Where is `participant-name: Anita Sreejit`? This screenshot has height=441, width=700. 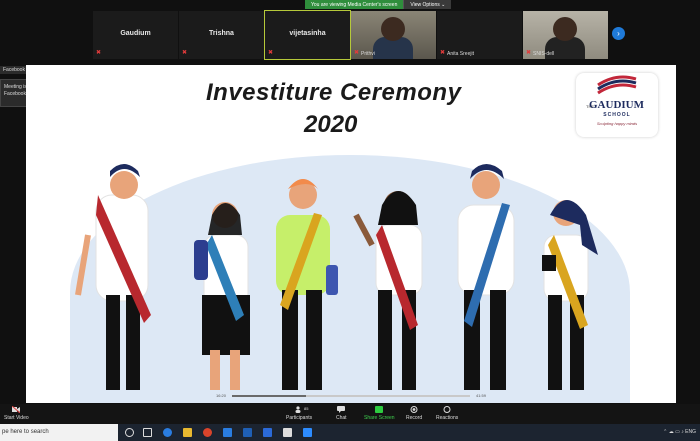 participant-name: Anita Sreejit is located at coordinates (460, 54).